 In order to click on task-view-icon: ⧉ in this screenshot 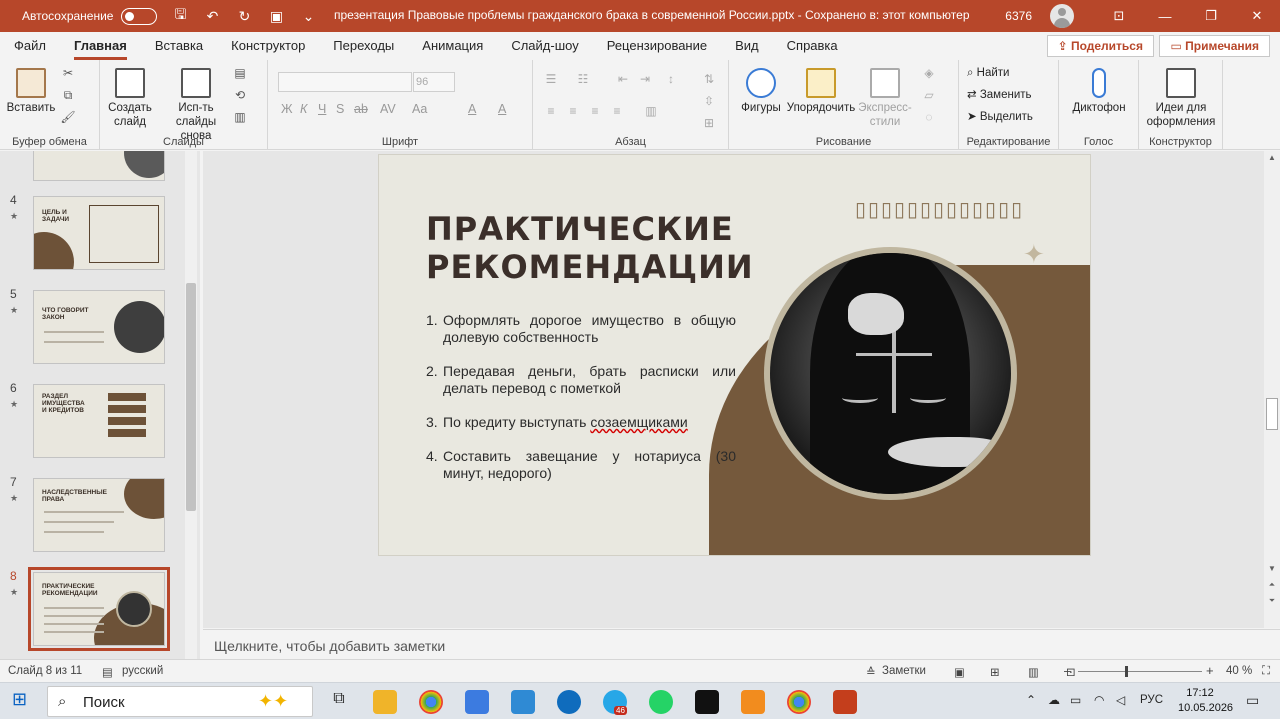, I will do `click(339, 702)`.